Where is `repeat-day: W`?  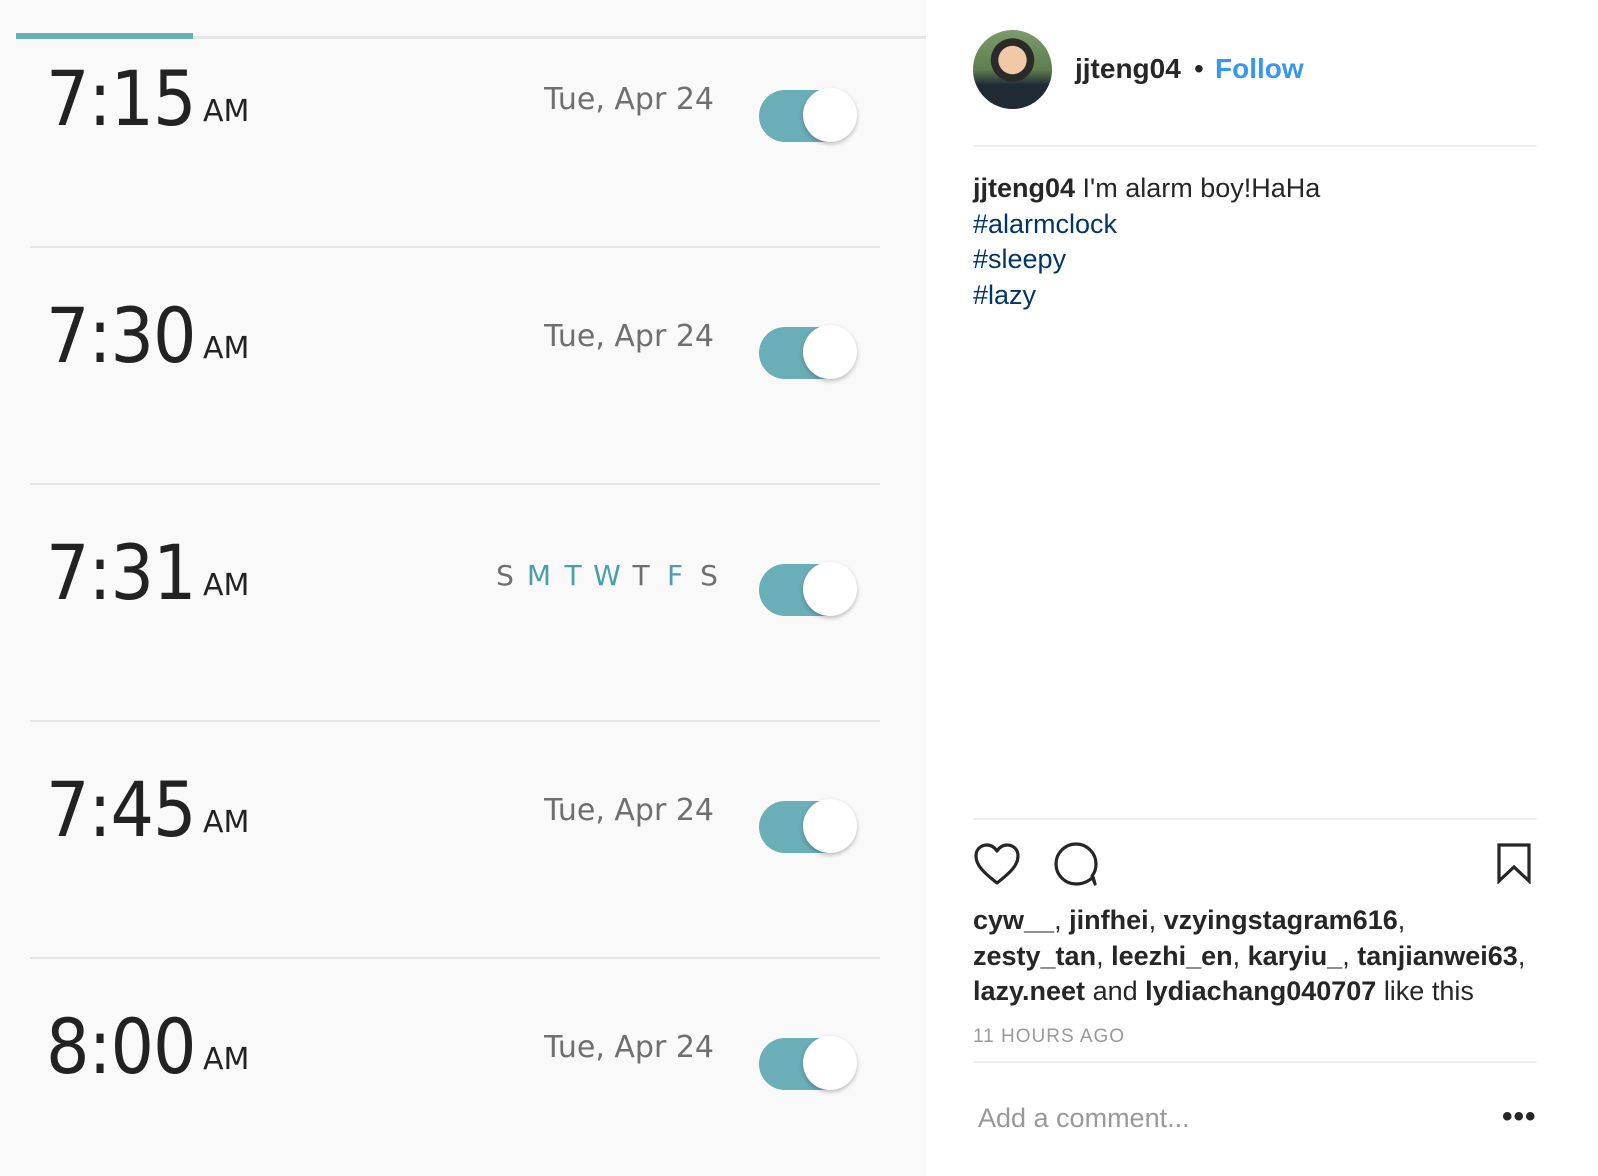
repeat-day: W is located at coordinates (607, 575).